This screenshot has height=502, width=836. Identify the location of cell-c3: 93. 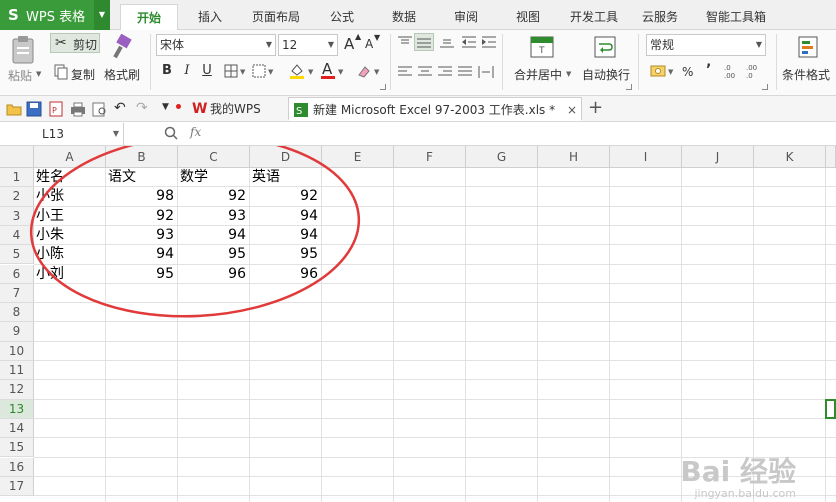
(213, 216).